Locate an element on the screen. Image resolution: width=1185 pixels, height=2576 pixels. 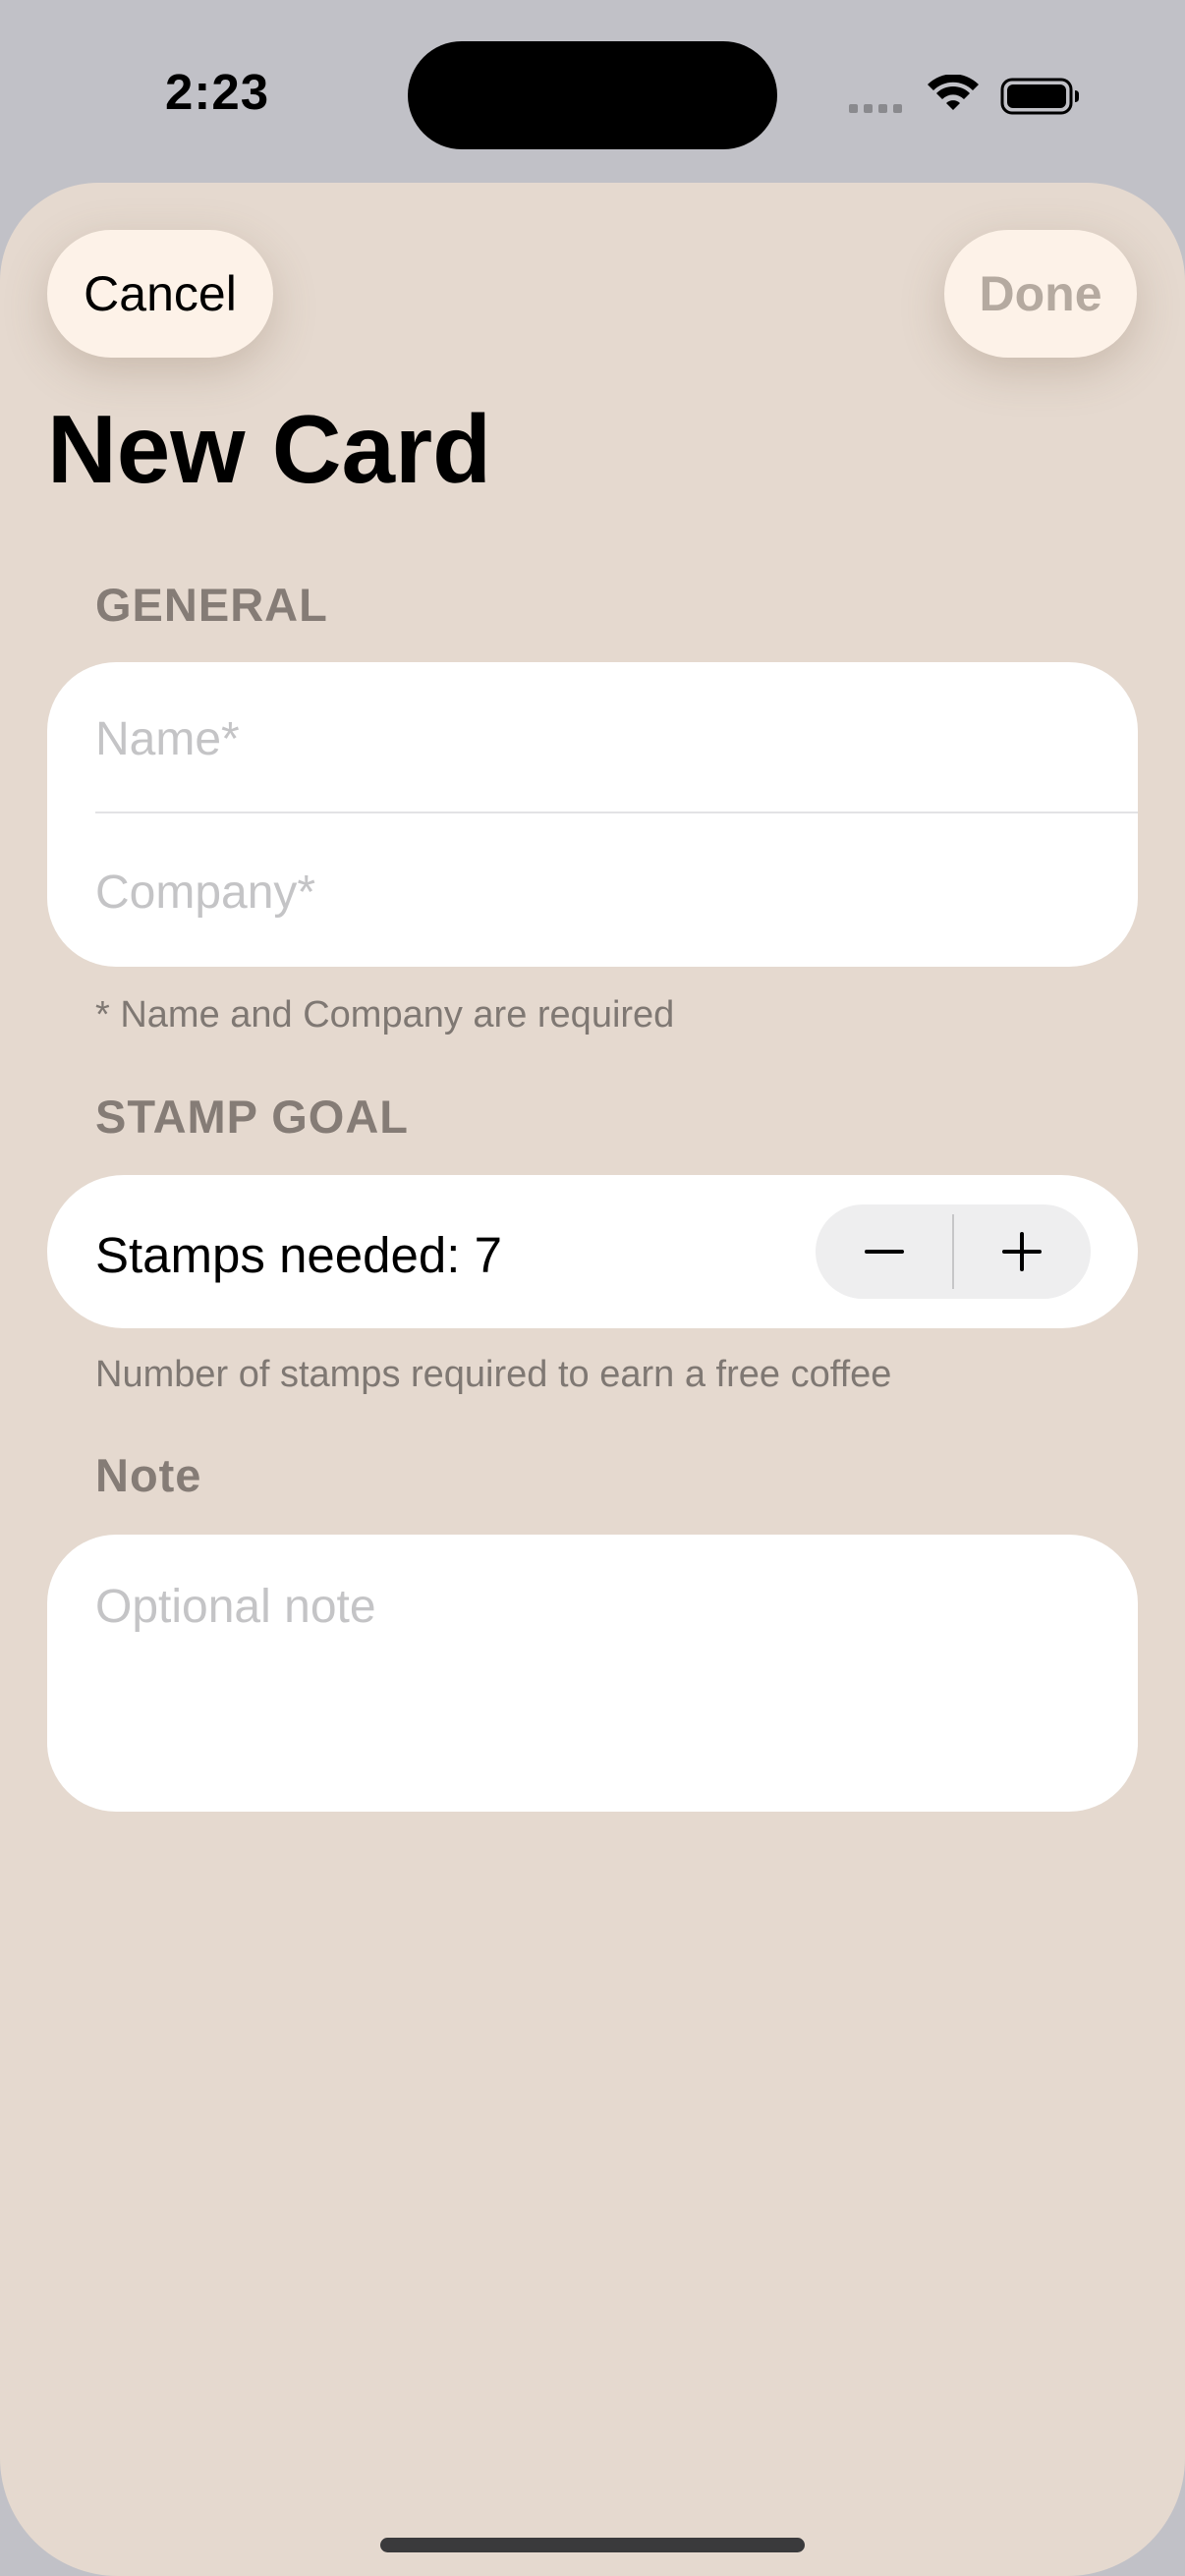
name-input is located at coordinates (592, 738).